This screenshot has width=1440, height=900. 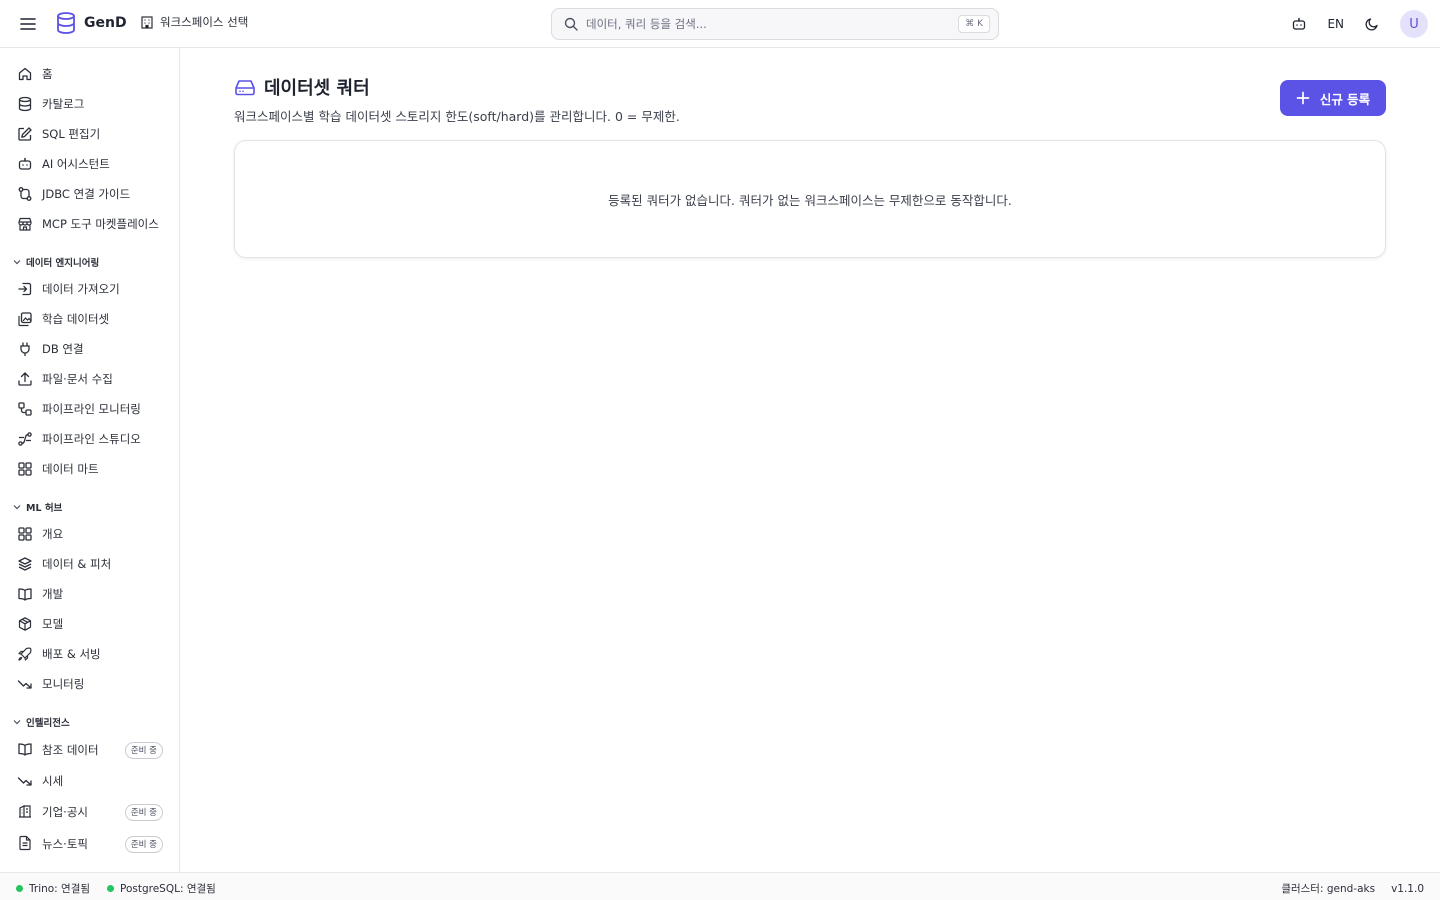 What do you see at coordinates (89, 624) in the screenshot?
I see `sidebar-item-models: 모델` at bounding box center [89, 624].